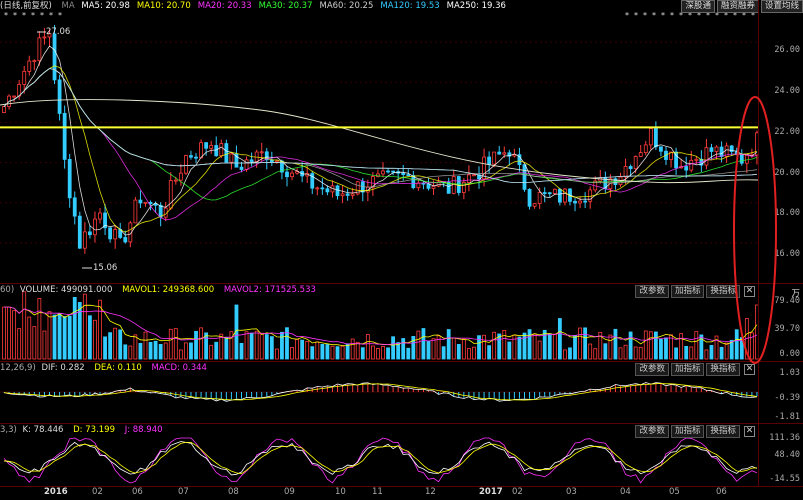 The image size is (803, 500). Describe the element at coordinates (163, 6) in the screenshot. I see `ma-value: MA10: 20.70` at that location.